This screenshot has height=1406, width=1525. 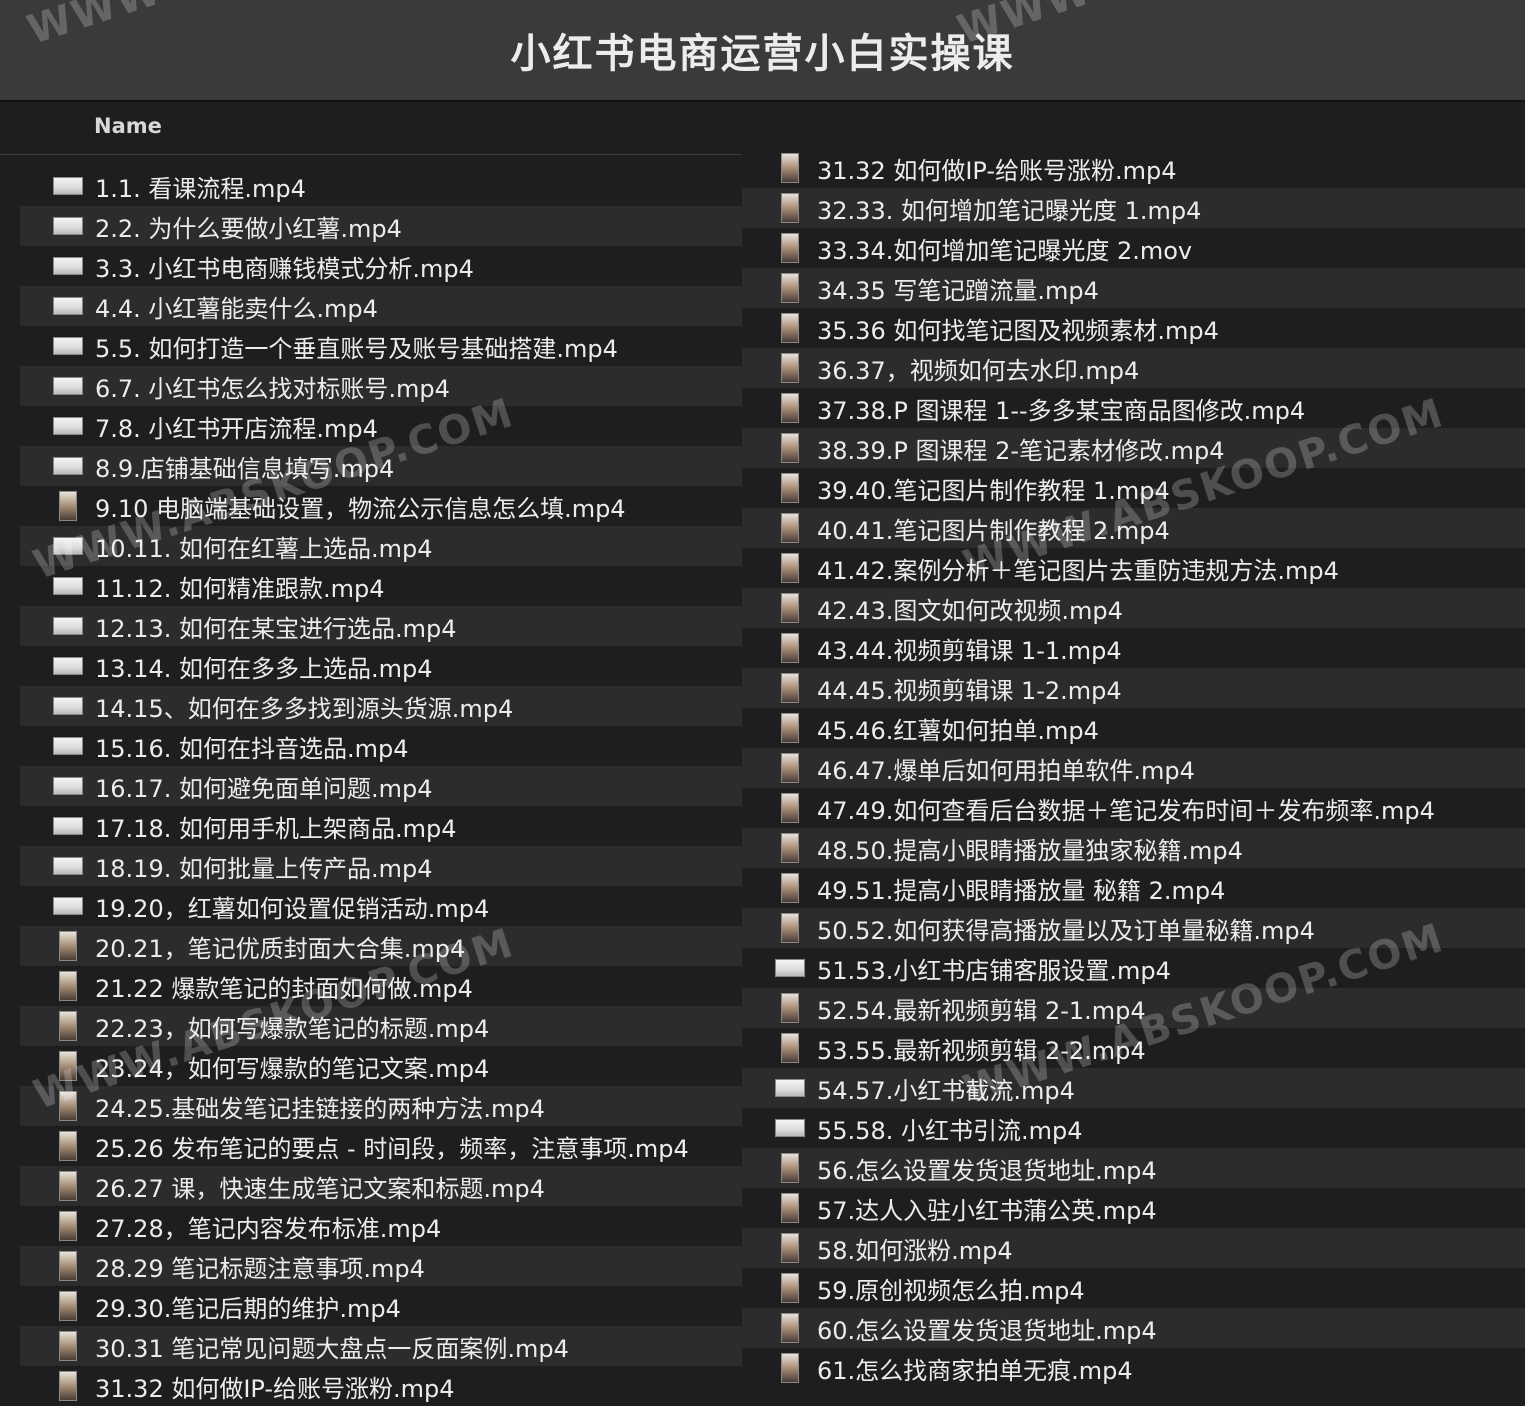 What do you see at coordinates (381, 226) in the screenshot?
I see `file-row: 2.2. 为什么要做小红薯.mp4` at bounding box center [381, 226].